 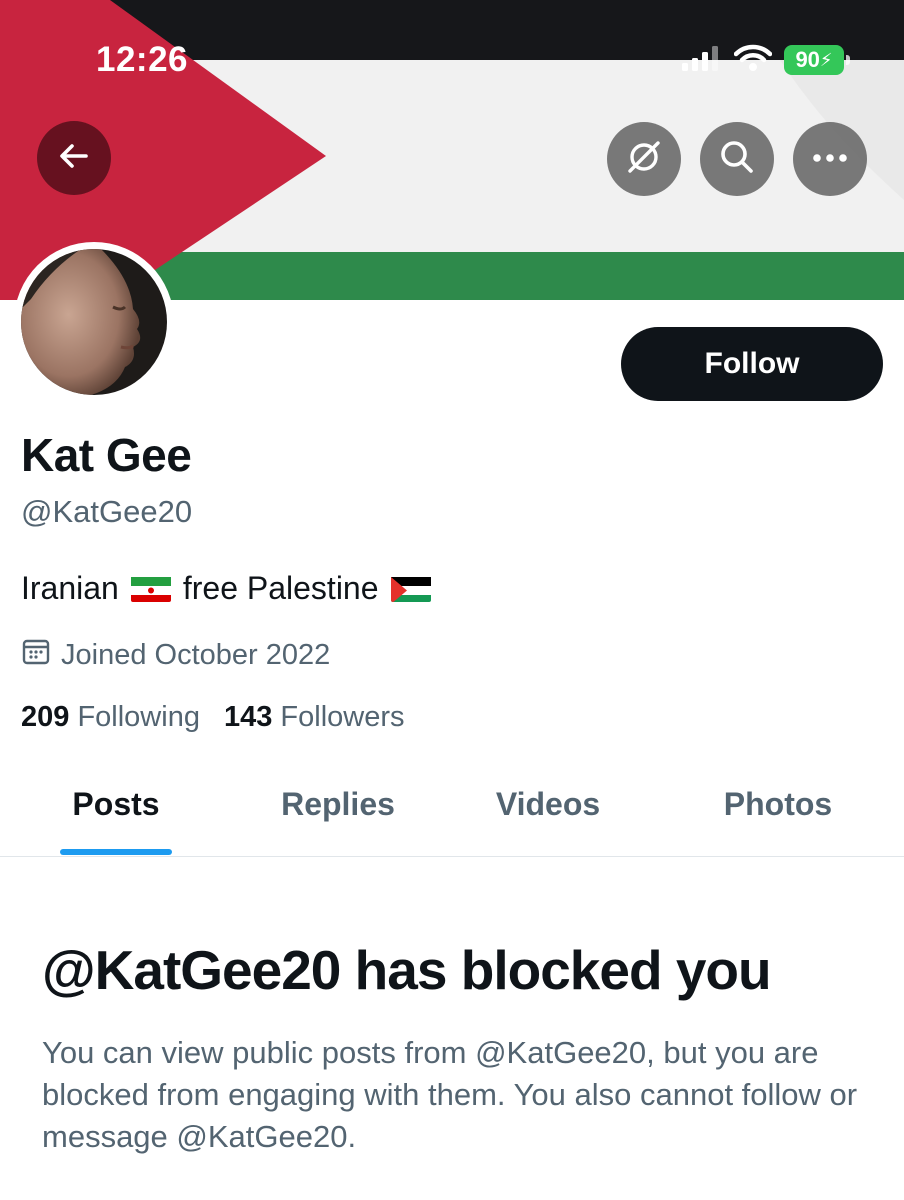 What do you see at coordinates (107, 511) in the screenshot?
I see `user-handle: @KatGee20` at bounding box center [107, 511].